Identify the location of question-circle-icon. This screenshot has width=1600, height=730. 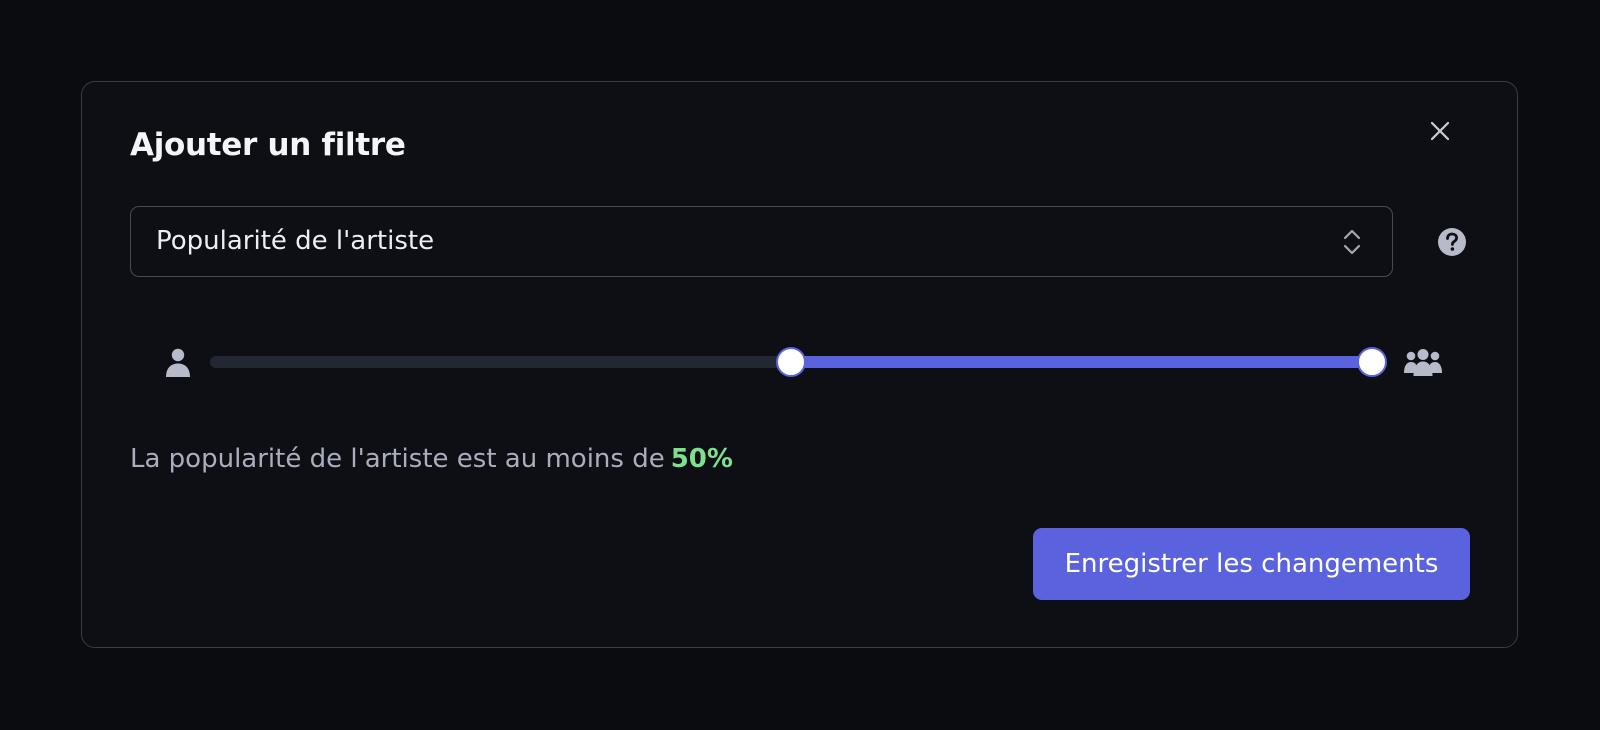
(1452, 242).